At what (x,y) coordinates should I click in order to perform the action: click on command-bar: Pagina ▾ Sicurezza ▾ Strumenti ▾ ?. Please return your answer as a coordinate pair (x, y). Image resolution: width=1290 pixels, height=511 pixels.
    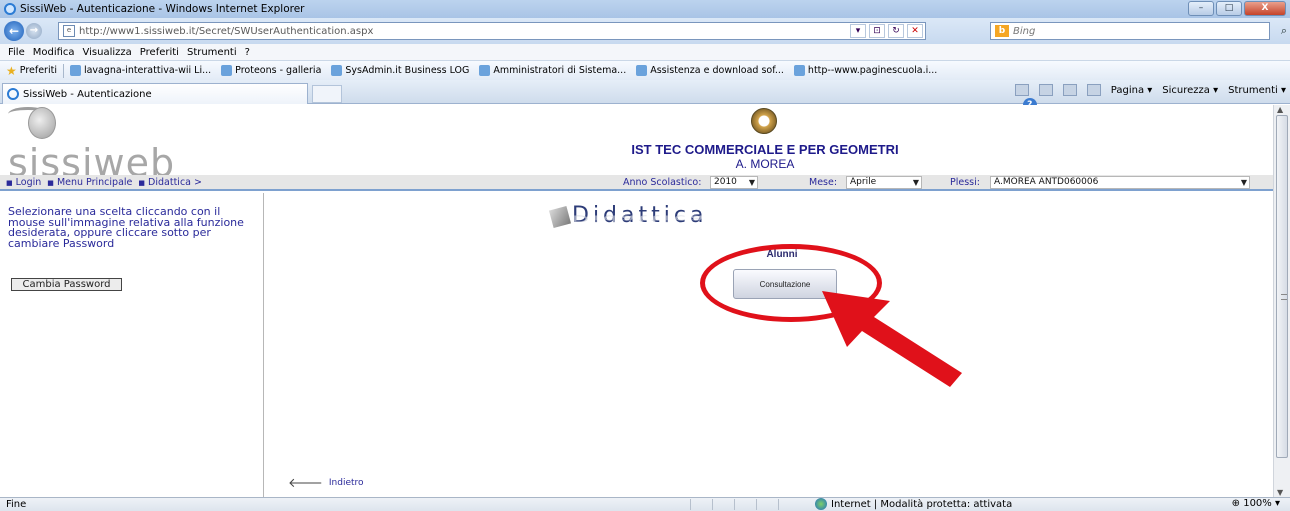
    Looking at the image, I should click on (1150, 98).